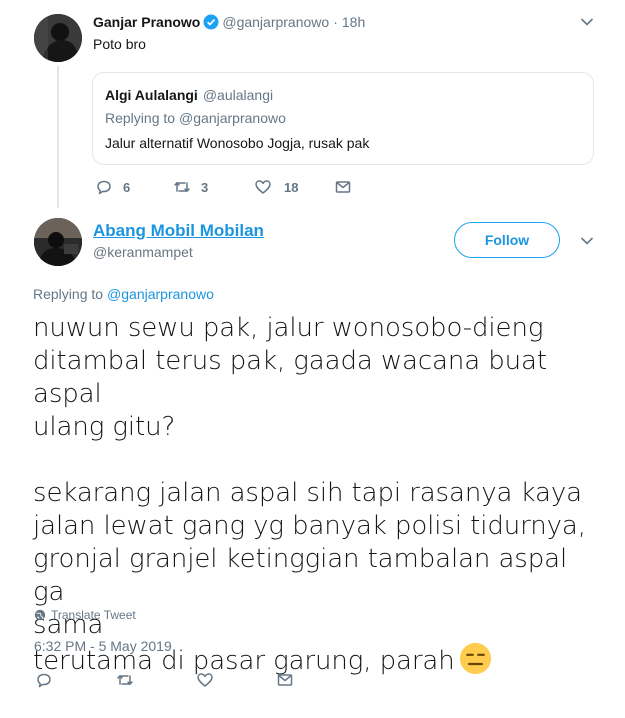 The height and width of the screenshot is (718, 625). Describe the element at coordinates (160, 294) in the screenshot. I see `replying-to-handle: @ganjarpranowo` at that location.